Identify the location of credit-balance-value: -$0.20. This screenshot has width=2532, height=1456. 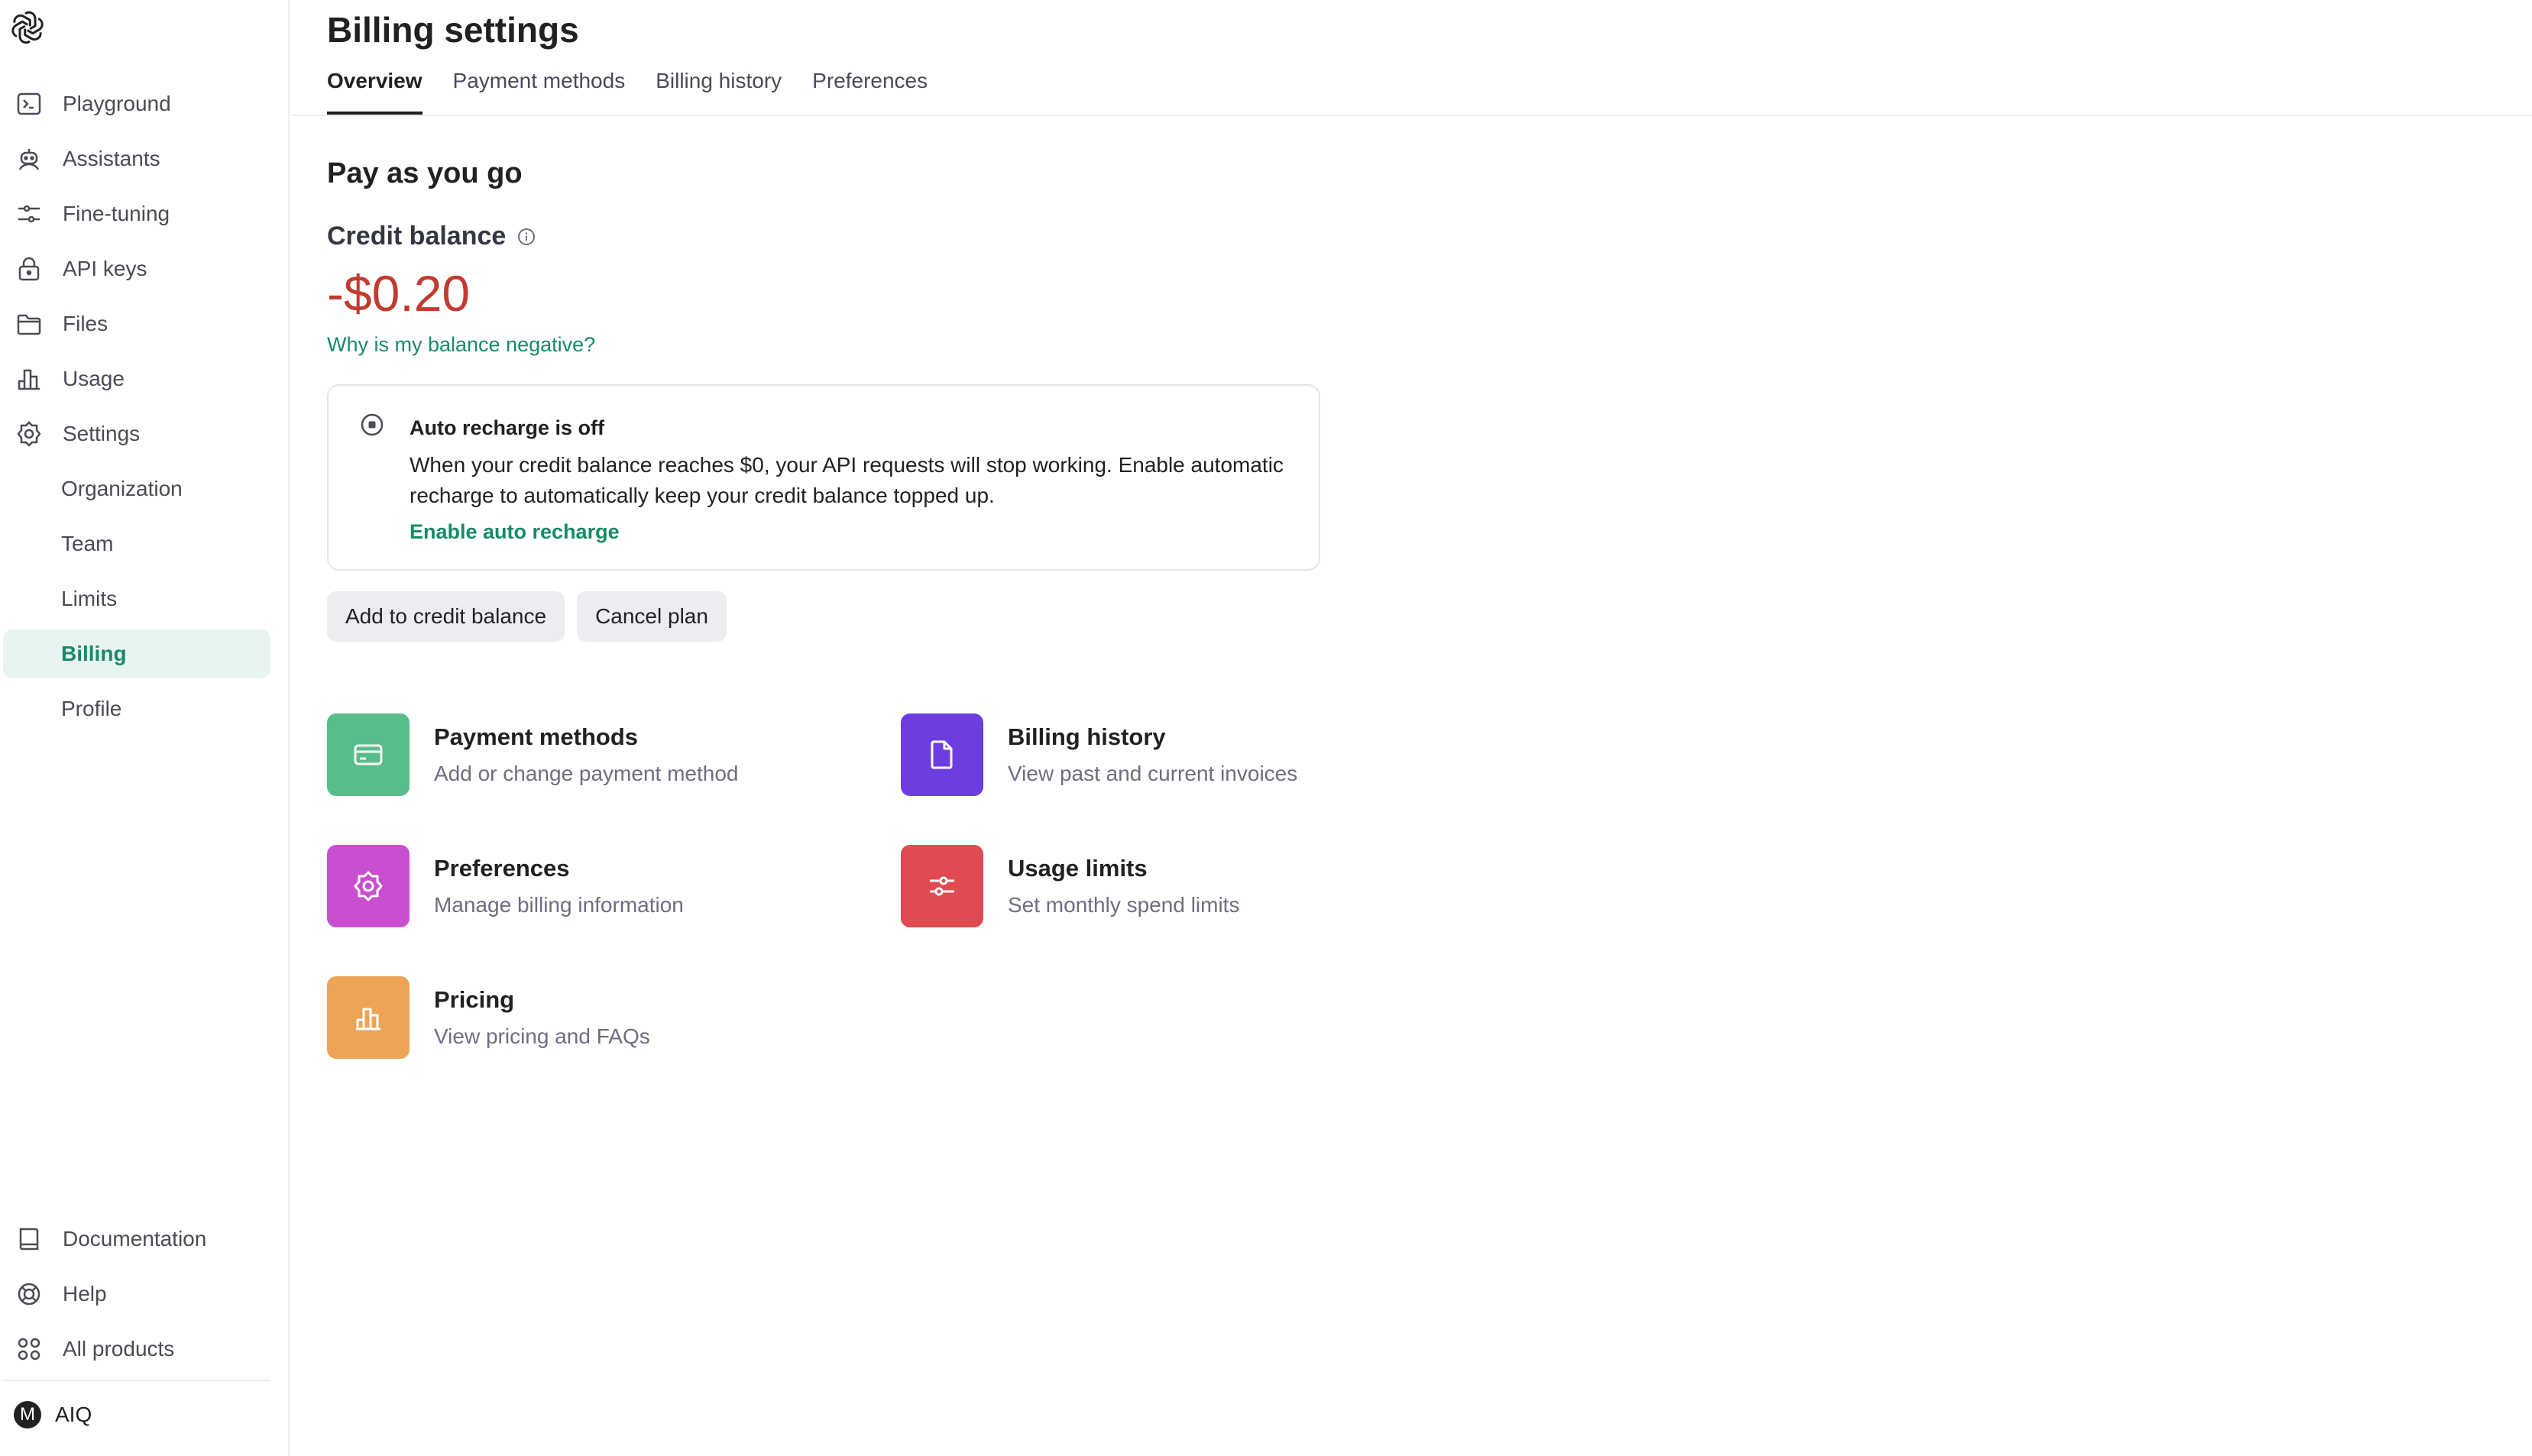
(399, 293).